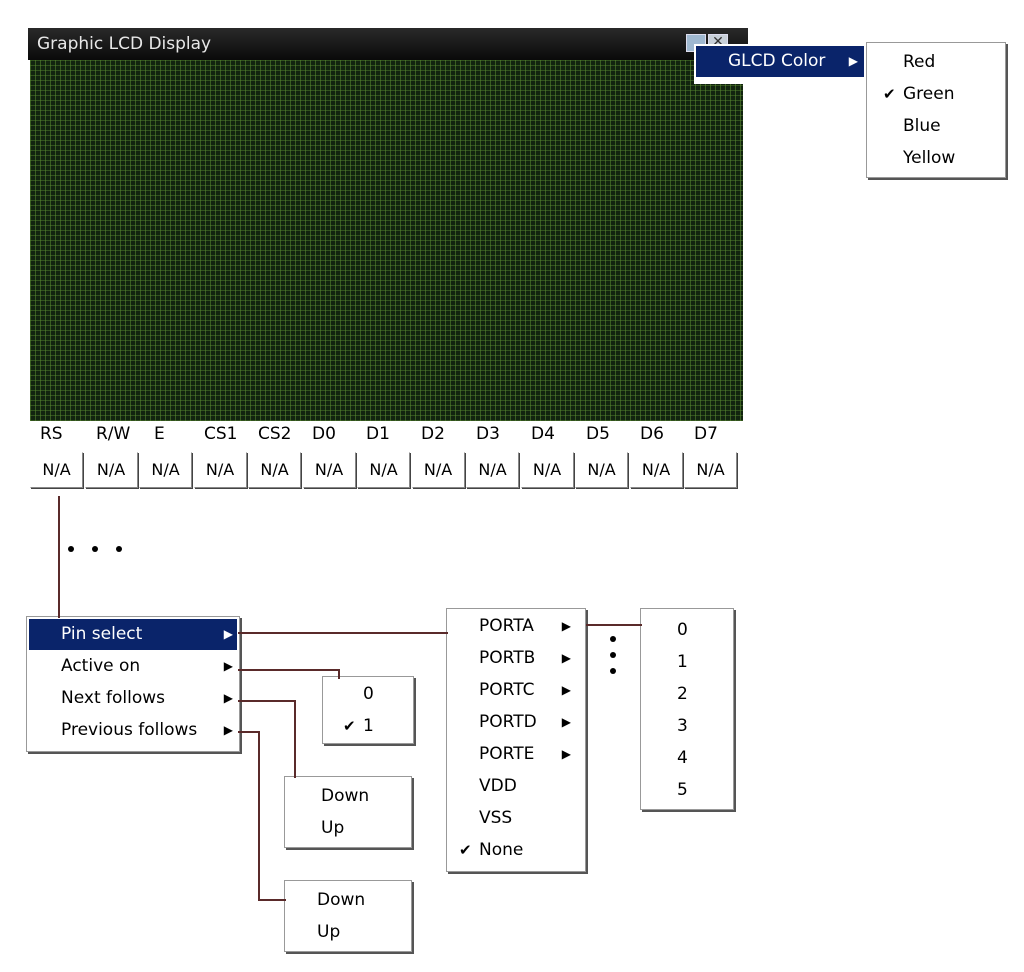  What do you see at coordinates (706, 434) in the screenshot?
I see `pin-label: D7` at bounding box center [706, 434].